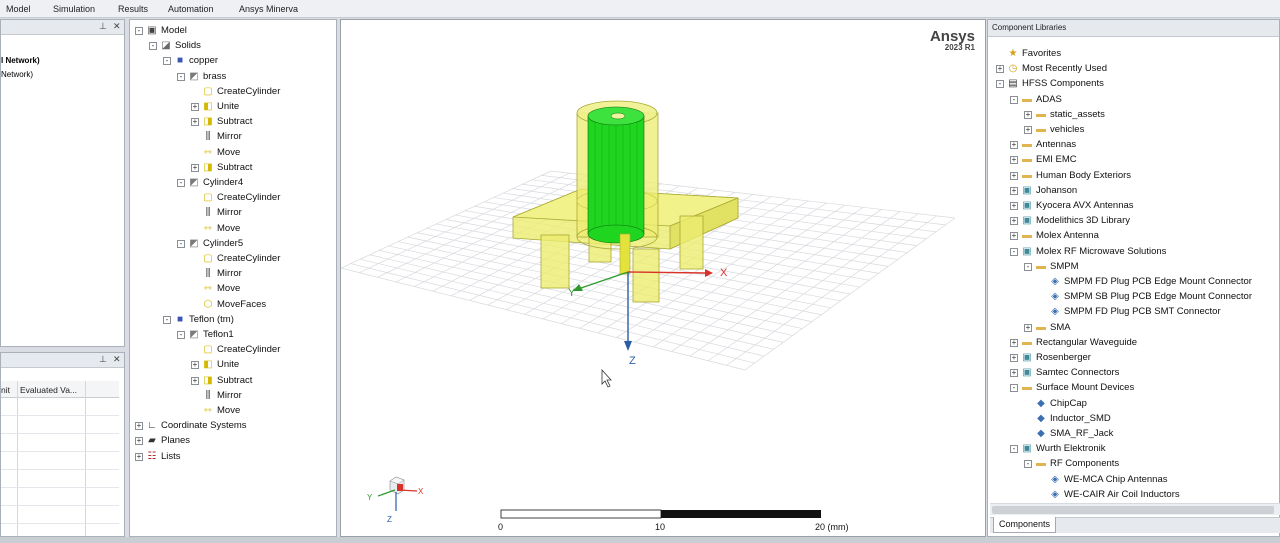 The height and width of the screenshot is (543, 1280). What do you see at coordinates (1063, 357) in the screenshot?
I see `component-tree-item-label: Rosenberger` at bounding box center [1063, 357].